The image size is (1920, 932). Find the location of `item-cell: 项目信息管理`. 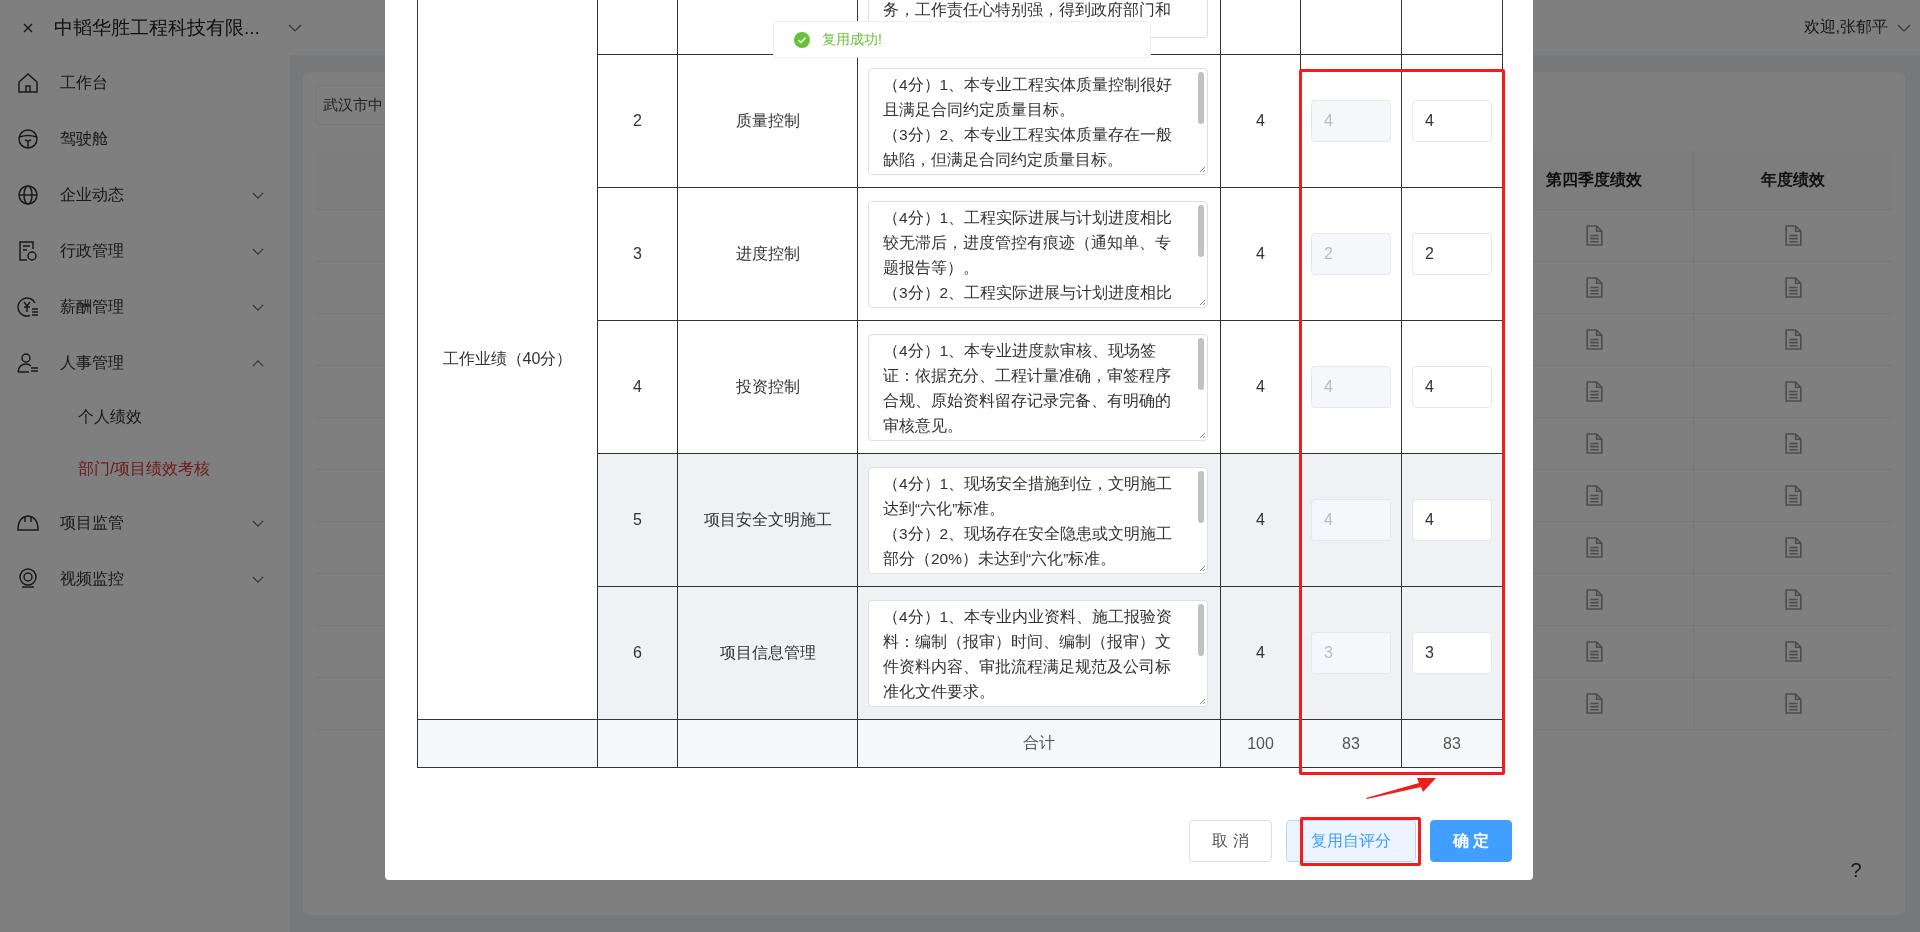

item-cell: 项目信息管理 is located at coordinates (767, 653).